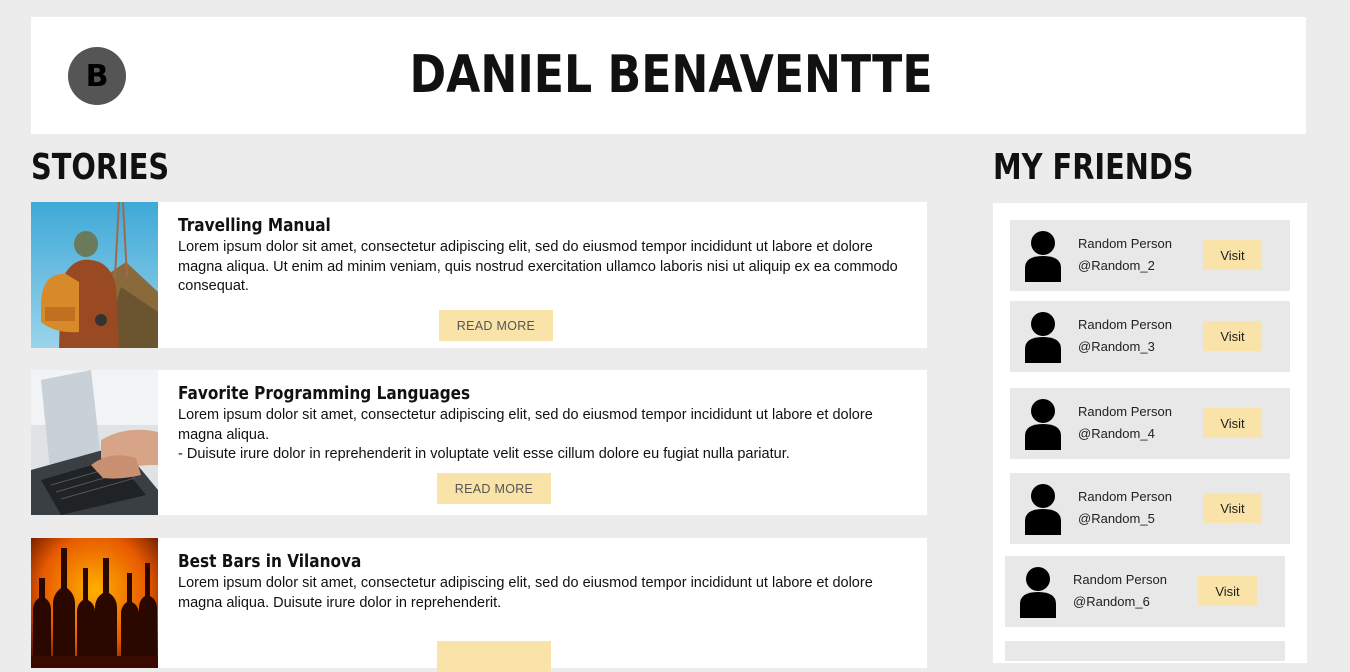 This screenshot has height=672, width=1350. What do you see at coordinates (1093, 167) in the screenshot?
I see `friends-heading: MY FRIENDS` at bounding box center [1093, 167].